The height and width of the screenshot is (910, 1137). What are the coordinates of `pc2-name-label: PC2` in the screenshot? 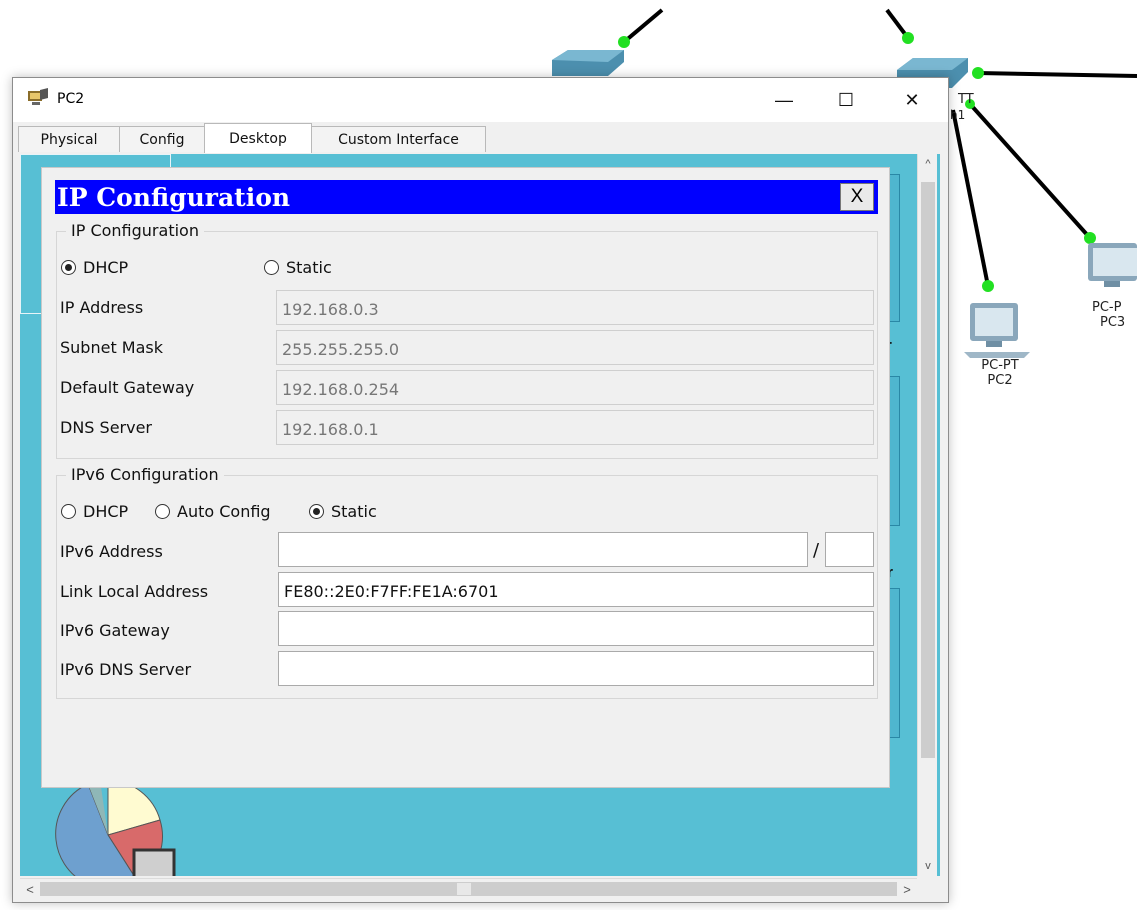 It's located at (1000, 380).